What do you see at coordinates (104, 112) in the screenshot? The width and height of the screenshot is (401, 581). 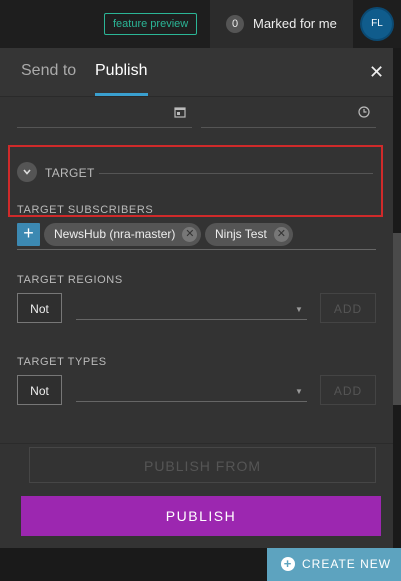 I see `publish-date-field` at bounding box center [104, 112].